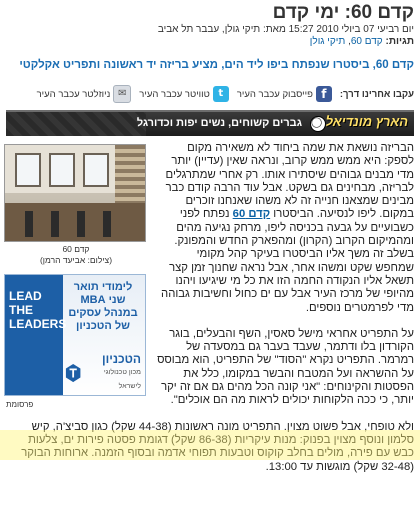  I want to click on follow-label: עקבו אחרינו דרך:, so click(376, 94).